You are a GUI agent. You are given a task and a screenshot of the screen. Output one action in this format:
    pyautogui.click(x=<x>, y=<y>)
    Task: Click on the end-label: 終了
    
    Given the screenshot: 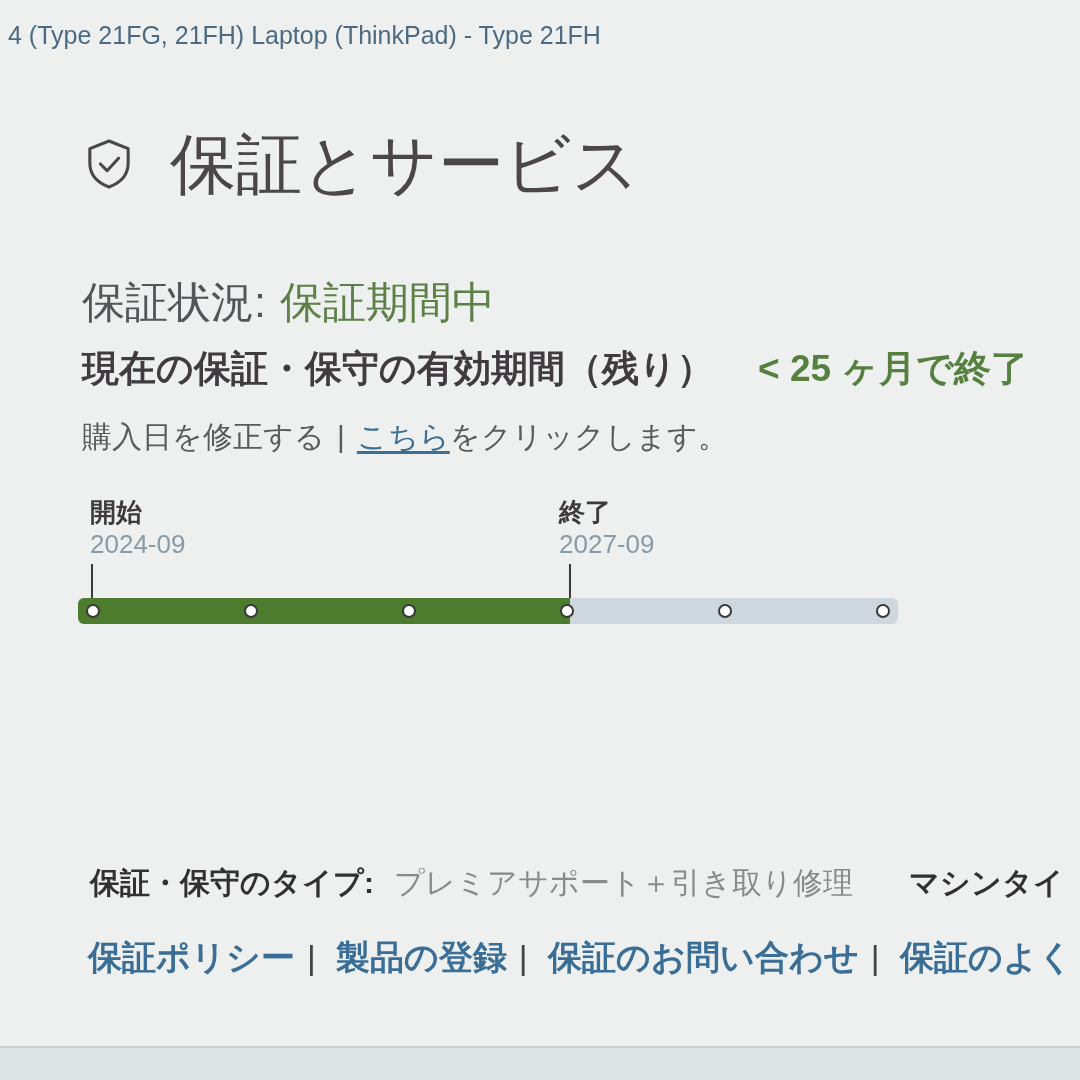 What is the action you would take?
    pyautogui.click(x=585, y=512)
    